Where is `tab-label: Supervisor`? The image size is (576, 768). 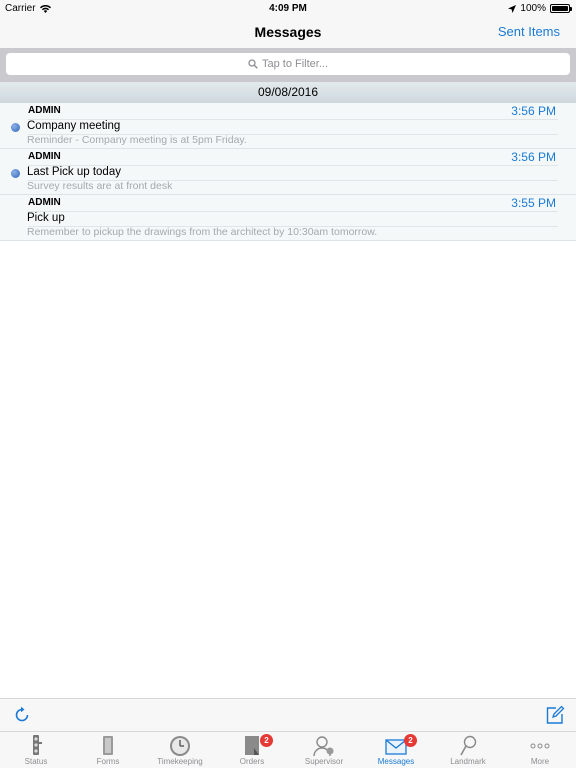 tab-label: Supervisor is located at coordinates (324, 761).